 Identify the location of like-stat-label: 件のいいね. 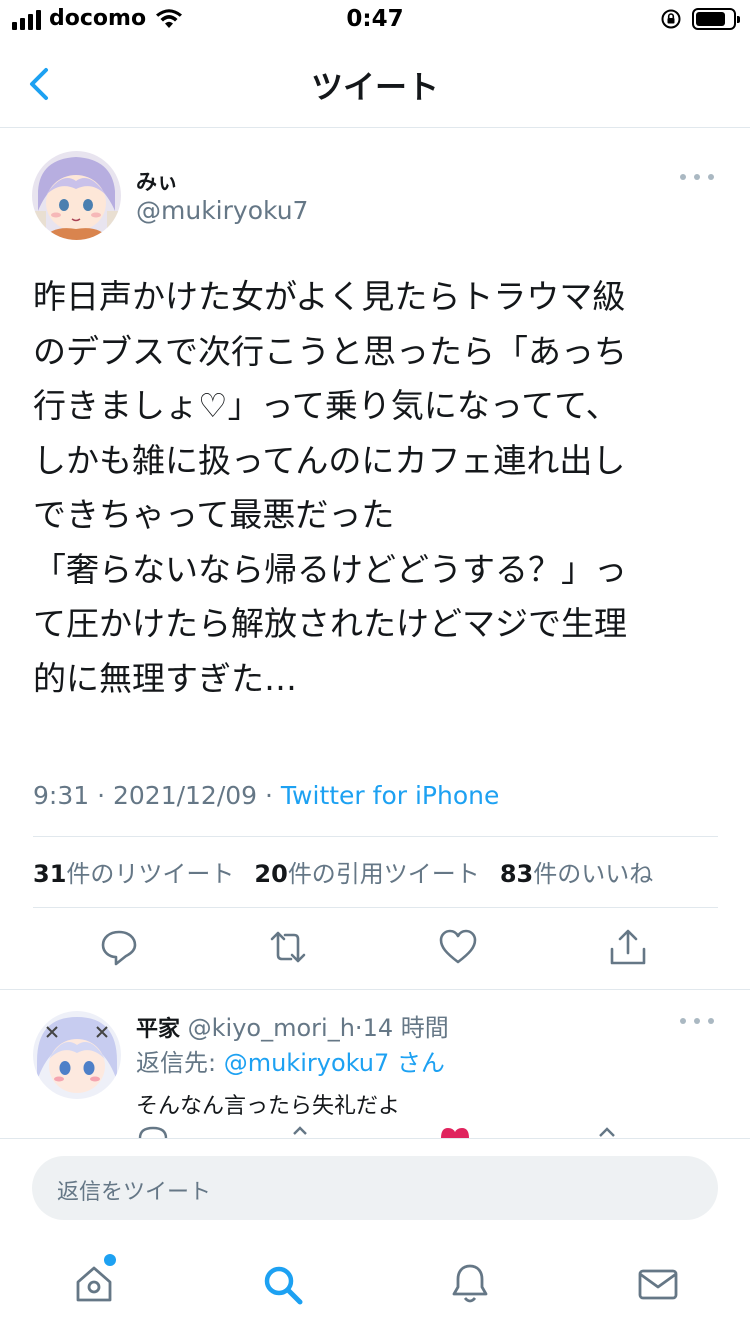
(593, 874).